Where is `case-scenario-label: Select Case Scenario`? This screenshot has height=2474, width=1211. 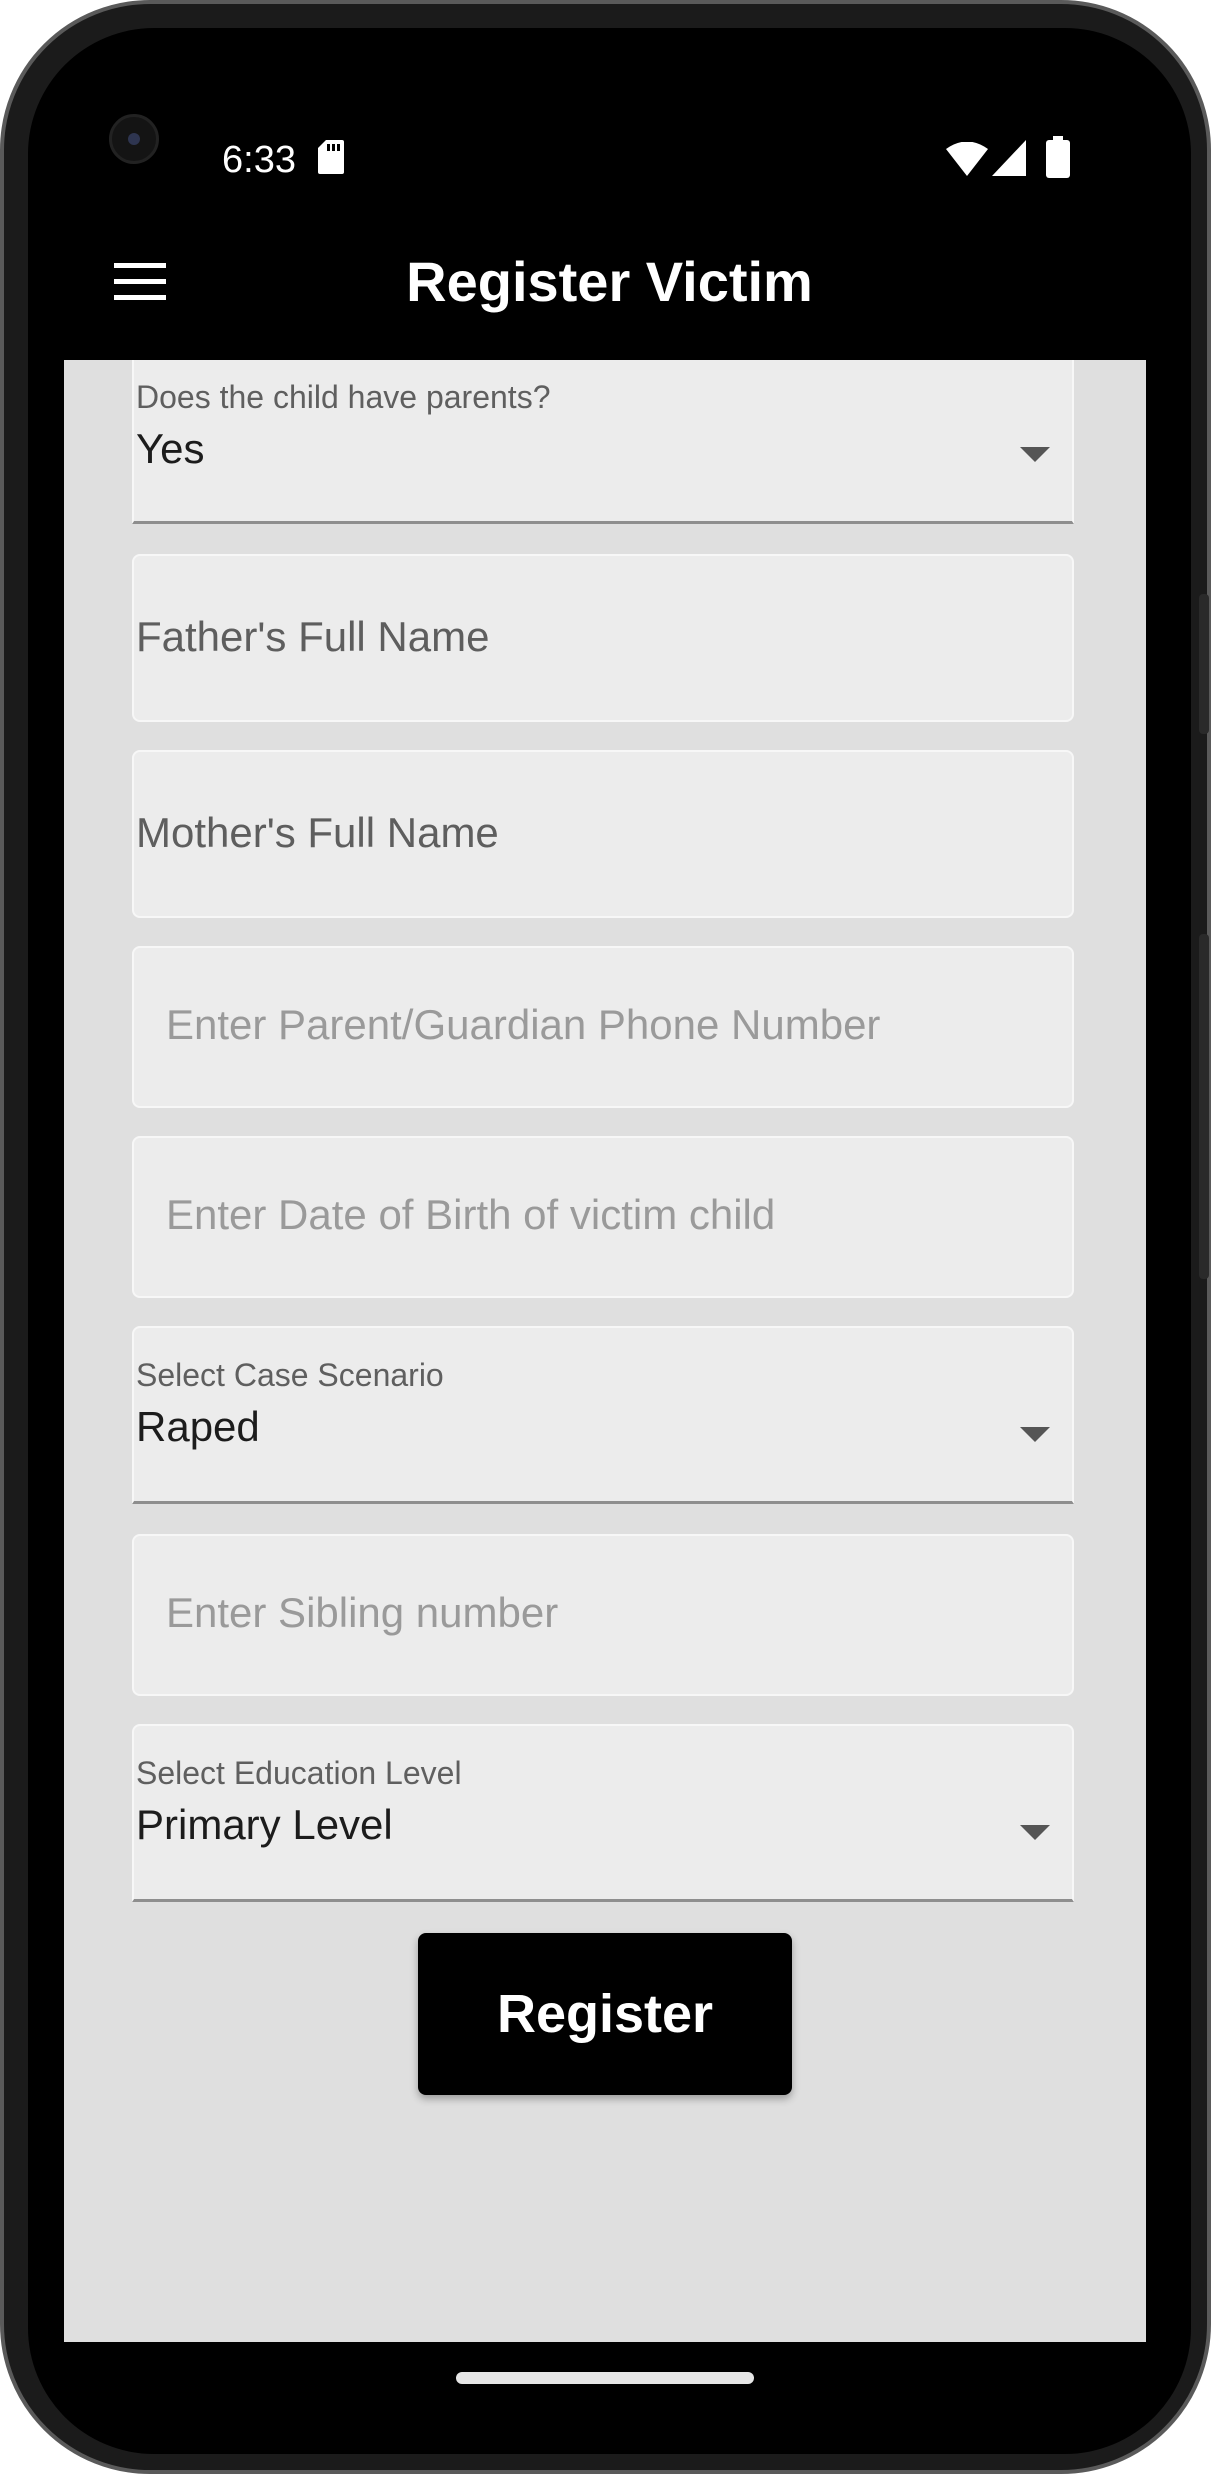 case-scenario-label: Select Case Scenario is located at coordinates (290, 1375).